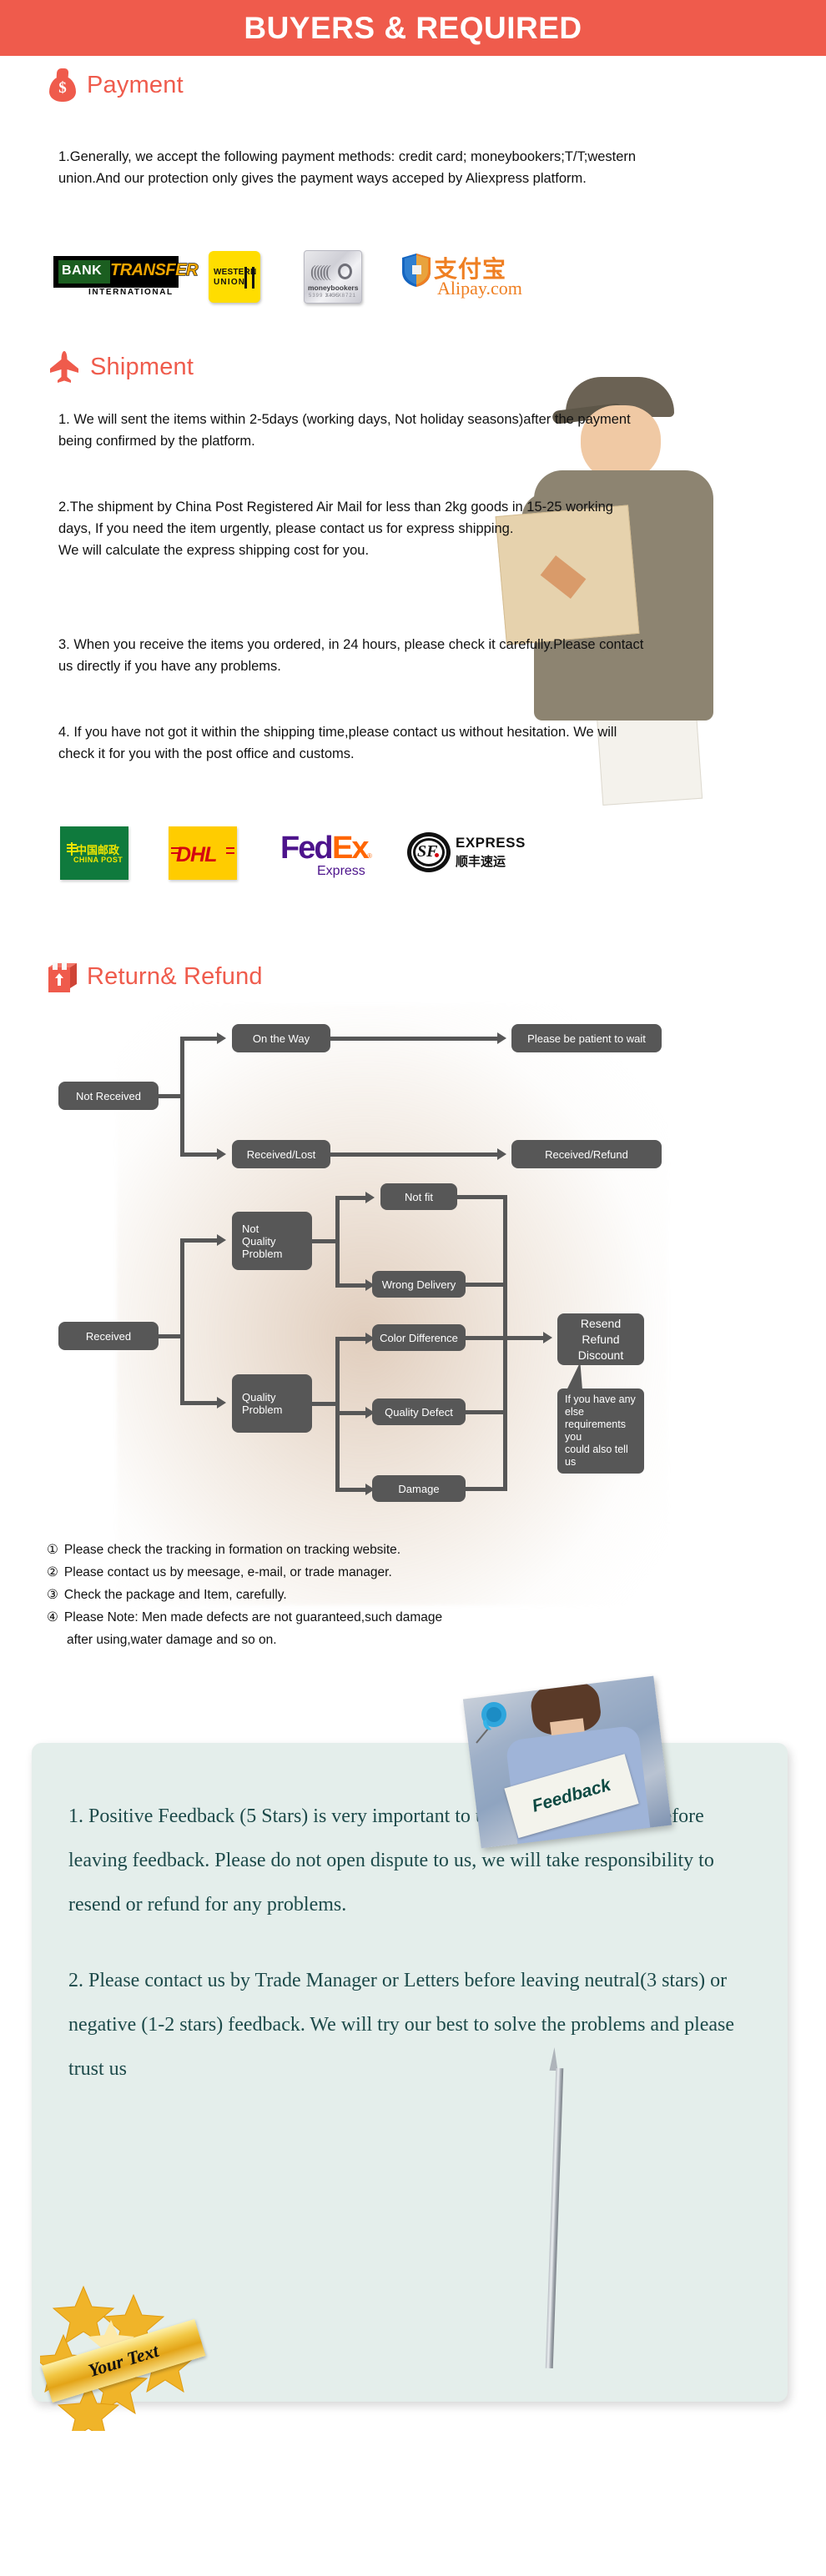  I want to click on flow-node-quality-problem: Quality Problem, so click(272, 1403).